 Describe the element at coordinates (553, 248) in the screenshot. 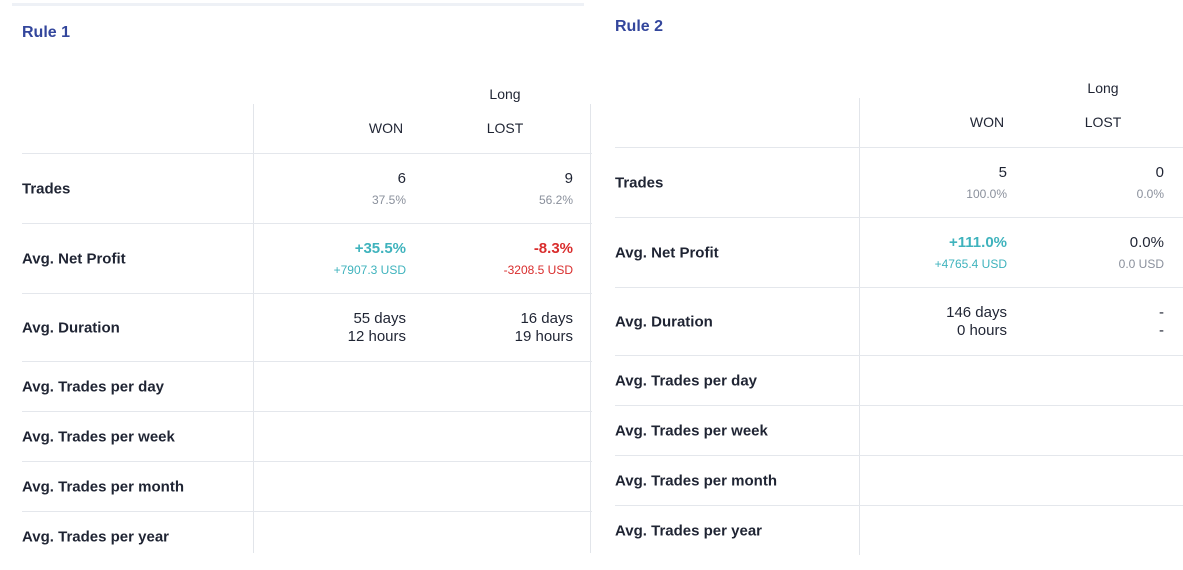

I see `profit-lost-percent: -8.3%` at that location.